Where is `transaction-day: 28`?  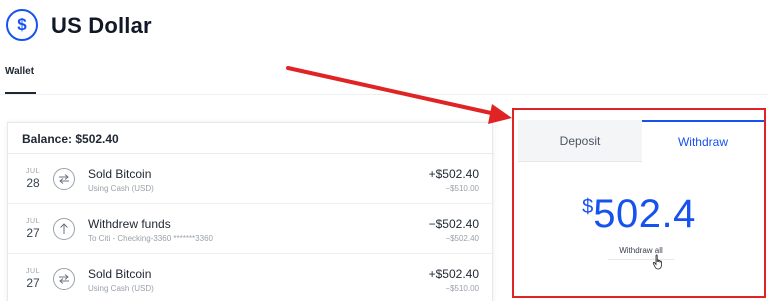
transaction-day: 28 is located at coordinates (33, 183).